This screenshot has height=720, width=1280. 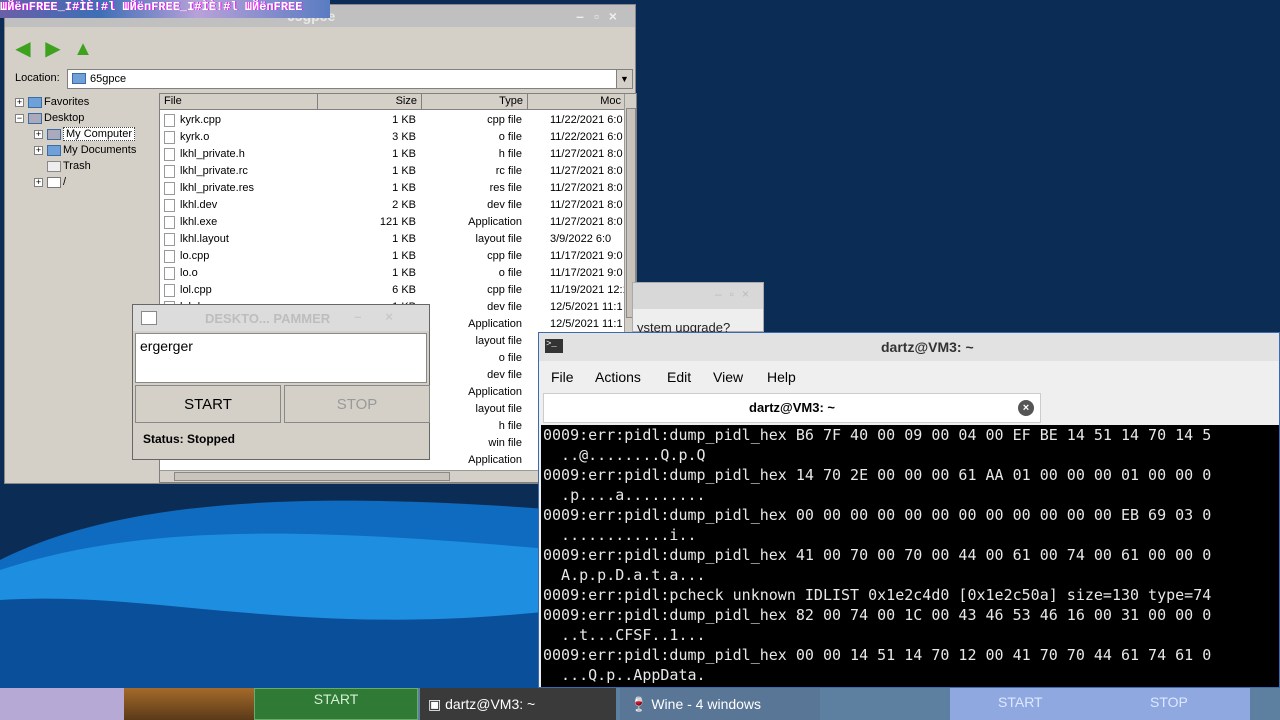 What do you see at coordinates (53, 49) in the screenshot?
I see `forward-arrow-icon: ▶` at bounding box center [53, 49].